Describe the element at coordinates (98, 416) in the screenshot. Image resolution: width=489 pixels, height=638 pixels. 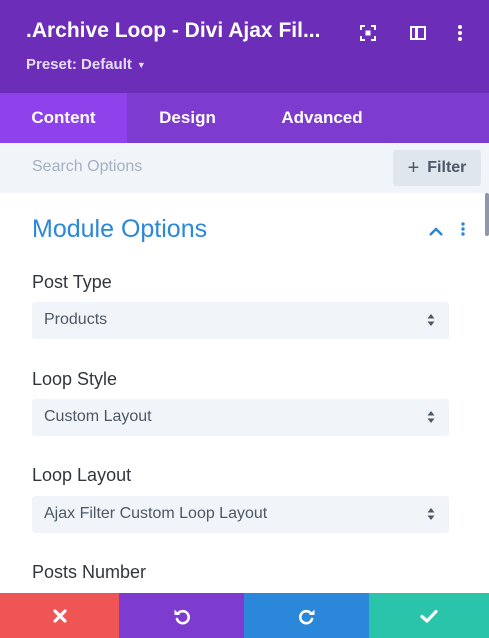
I see `loop-style-value: Custom Layout` at that location.